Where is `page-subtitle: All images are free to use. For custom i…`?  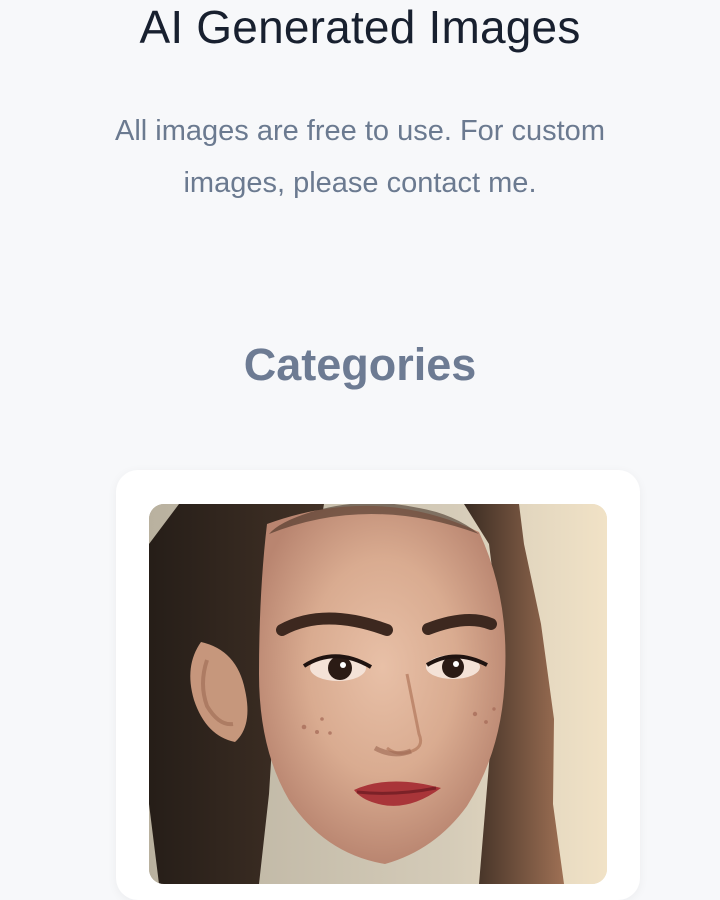
page-subtitle: All images are free to use. For custom i… is located at coordinates (360, 157).